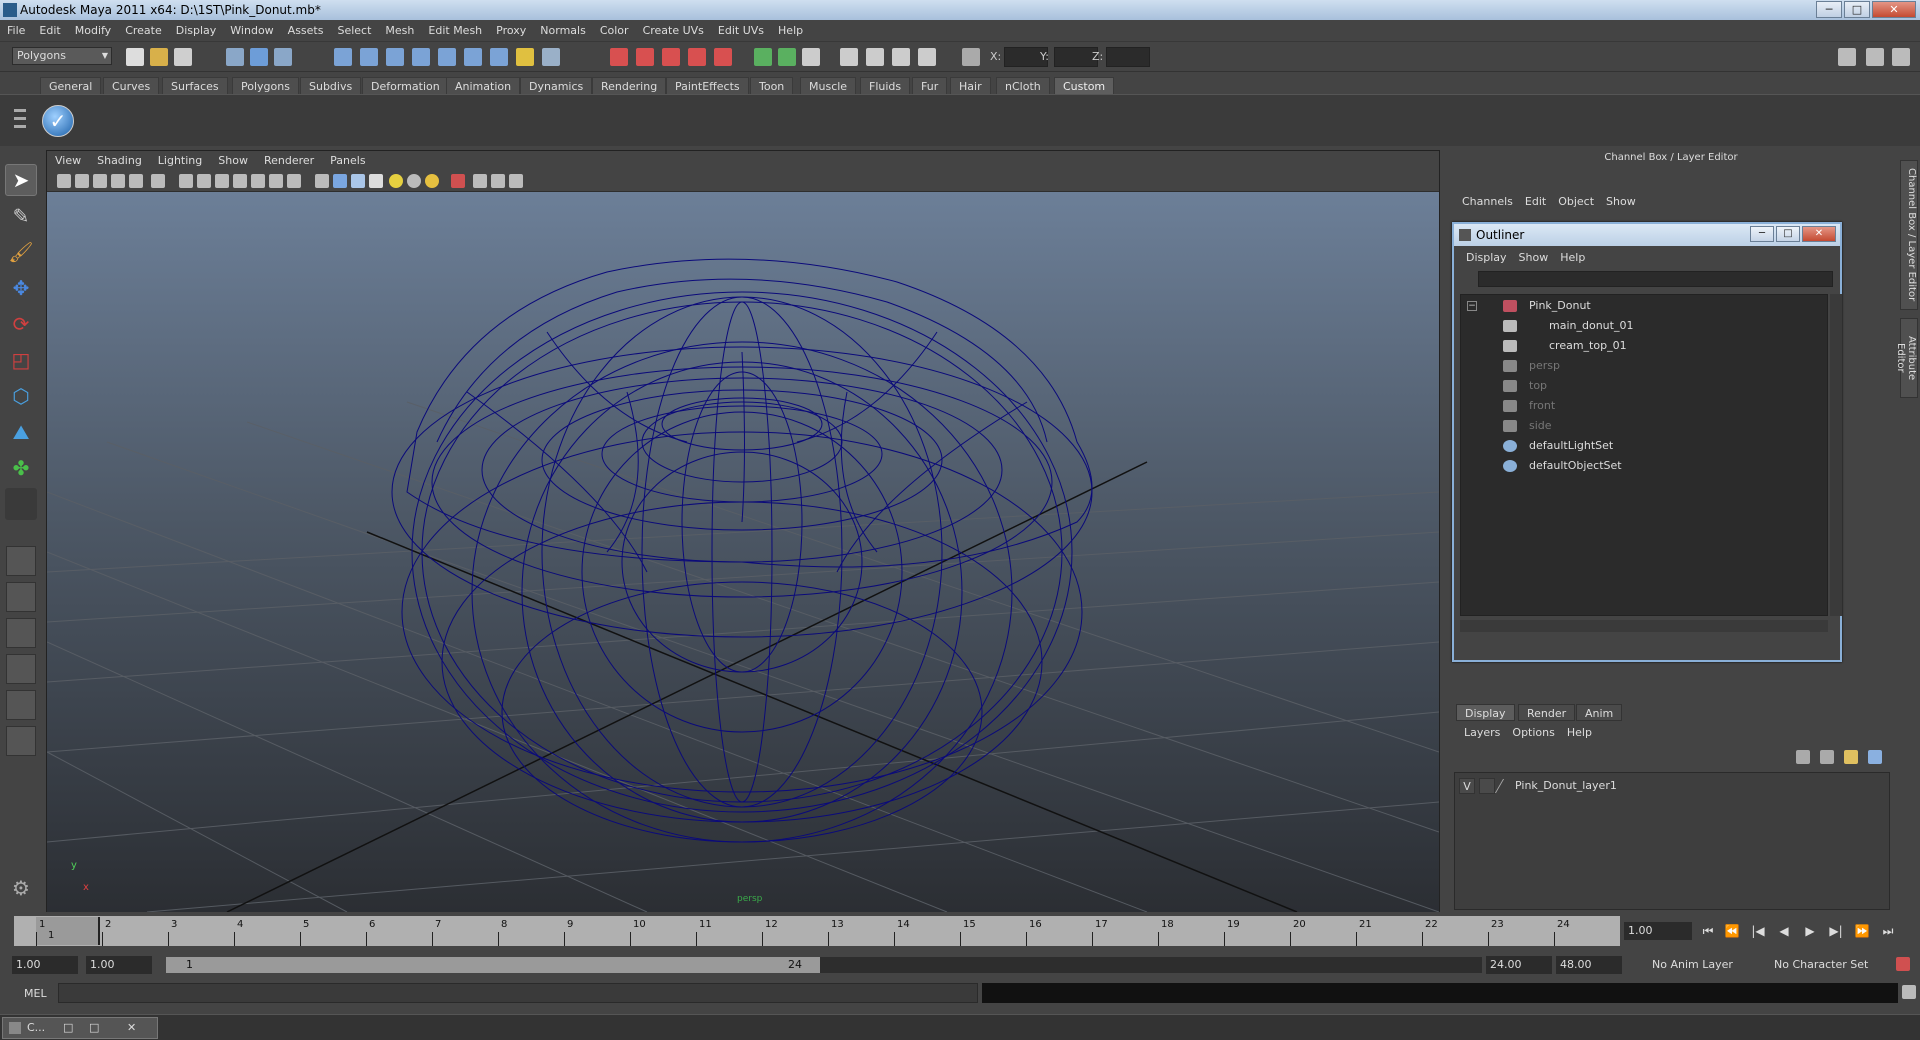 This screenshot has width=1920, height=1040. What do you see at coordinates (1894, 9) in the screenshot?
I see `close-button: ✕` at bounding box center [1894, 9].